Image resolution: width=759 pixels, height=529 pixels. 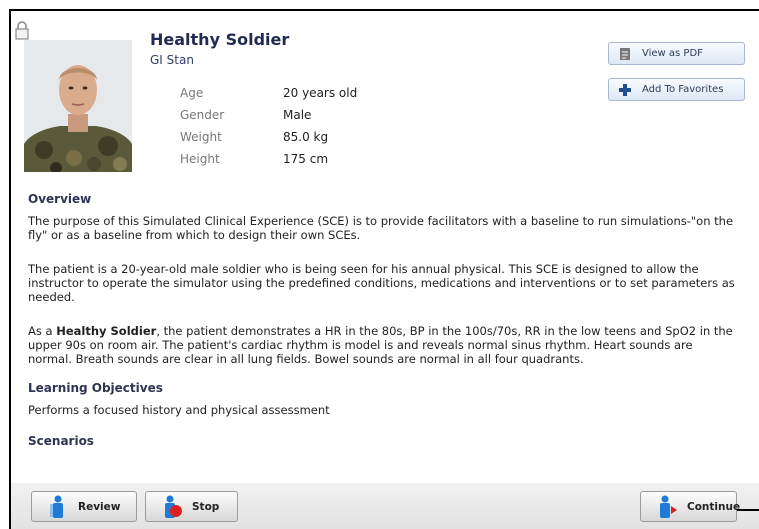 What do you see at coordinates (625, 53) in the screenshot?
I see `pdf-icon` at bounding box center [625, 53].